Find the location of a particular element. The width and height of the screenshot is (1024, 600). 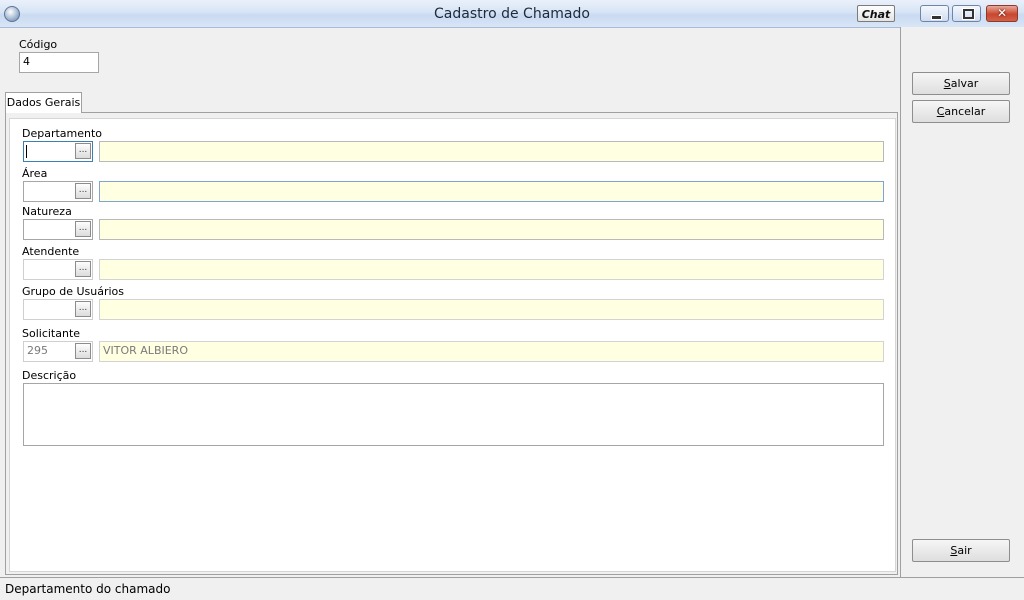

cancel-button-label: ancelar is located at coordinates (965, 111).